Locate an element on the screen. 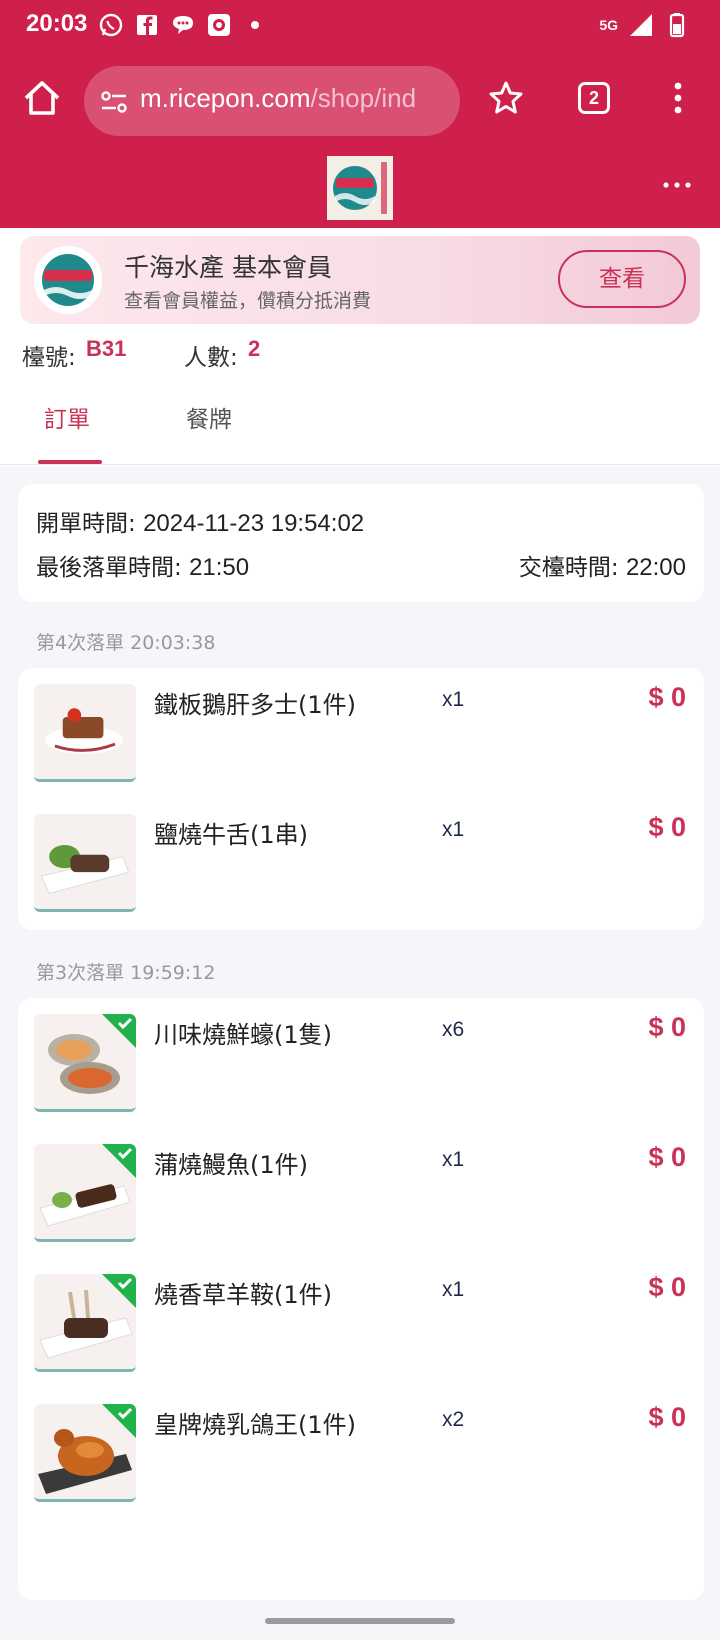  table-number-value: B31 is located at coordinates (106, 348).